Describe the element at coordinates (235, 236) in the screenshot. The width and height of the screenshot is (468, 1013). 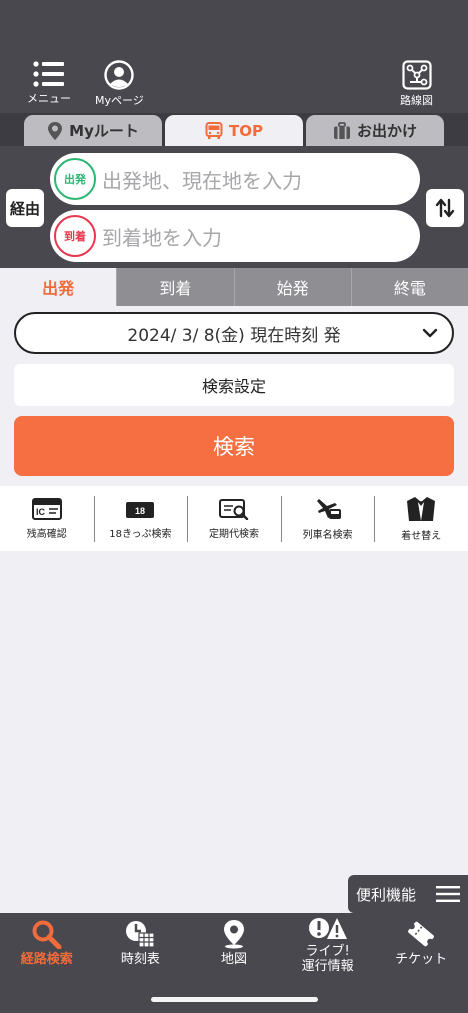
I see `arrival-field: 到着 到着地を入力` at that location.